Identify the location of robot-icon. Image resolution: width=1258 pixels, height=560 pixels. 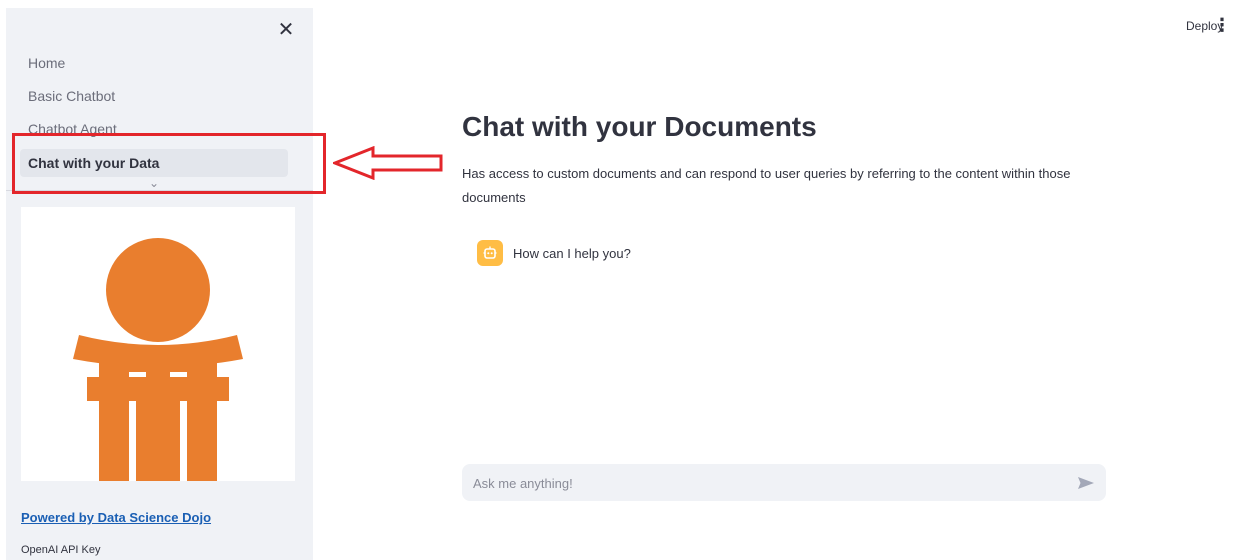
(490, 253).